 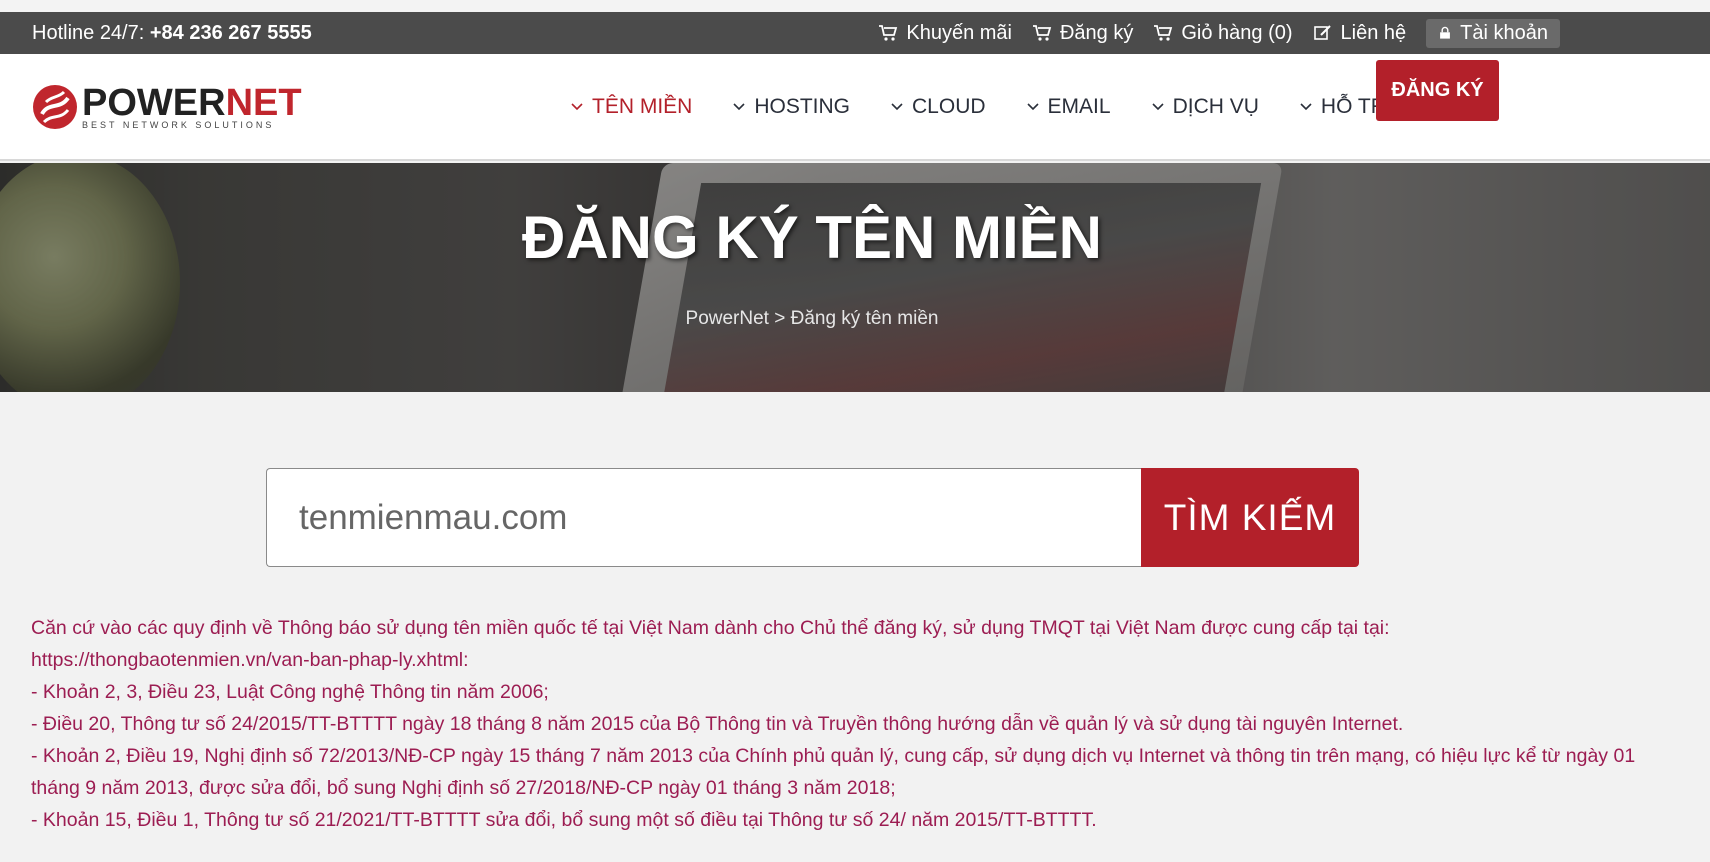 I want to click on hotline-number: +84 236 267 5555, so click(x=231, y=33).